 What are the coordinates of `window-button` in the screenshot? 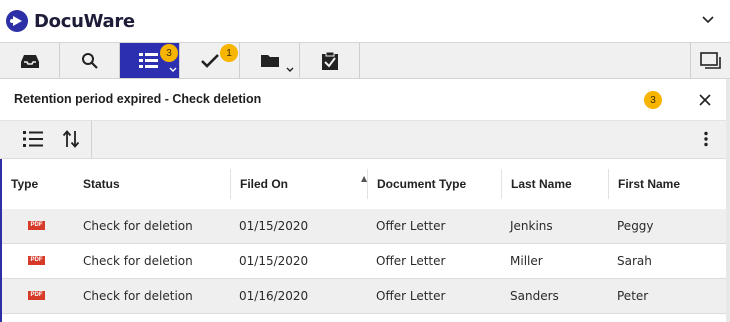 It's located at (710, 60).